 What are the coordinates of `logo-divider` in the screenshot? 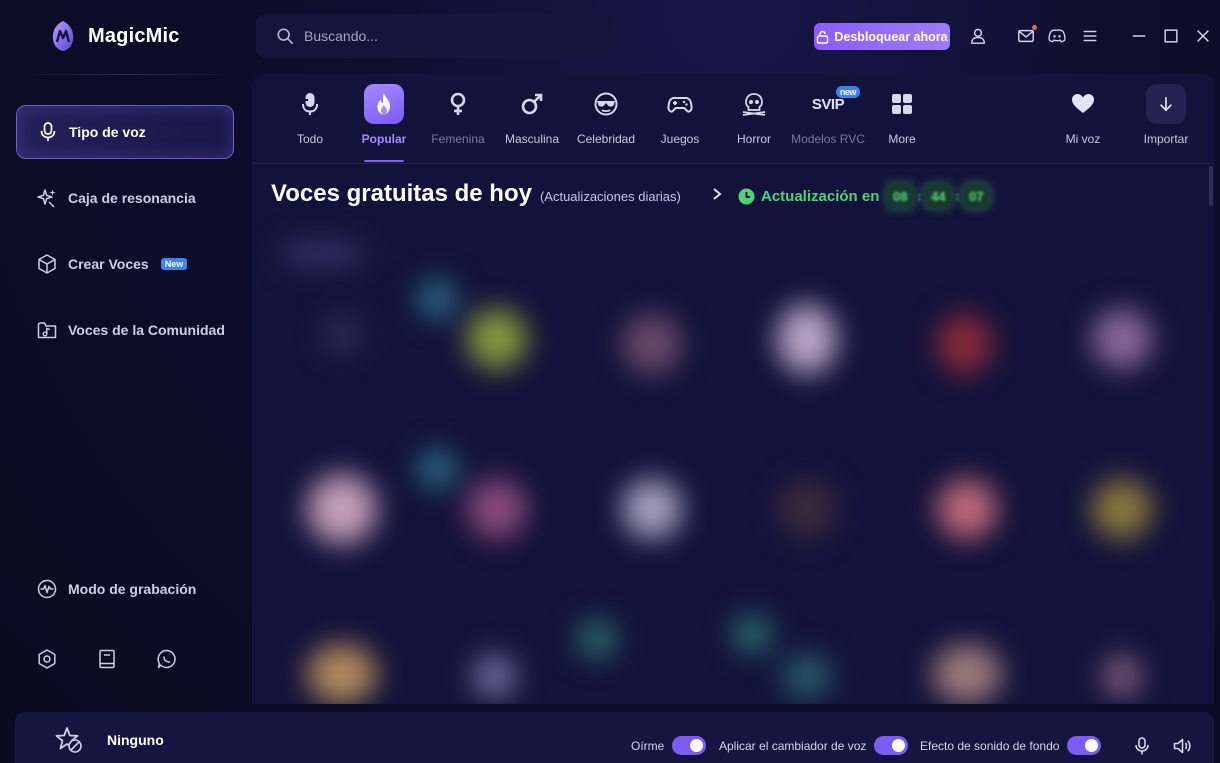 It's located at (127, 74).